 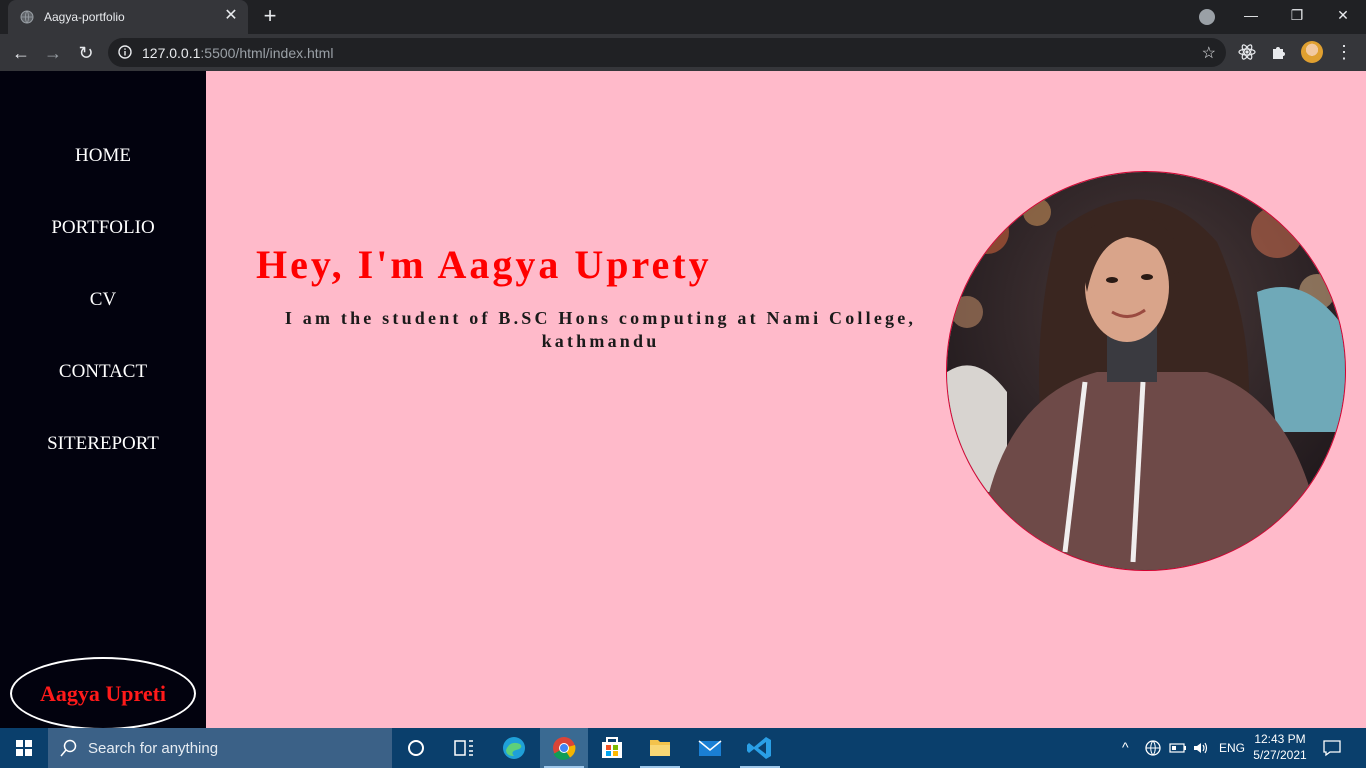 I want to click on profile-avatar, so click(x=1312, y=52).